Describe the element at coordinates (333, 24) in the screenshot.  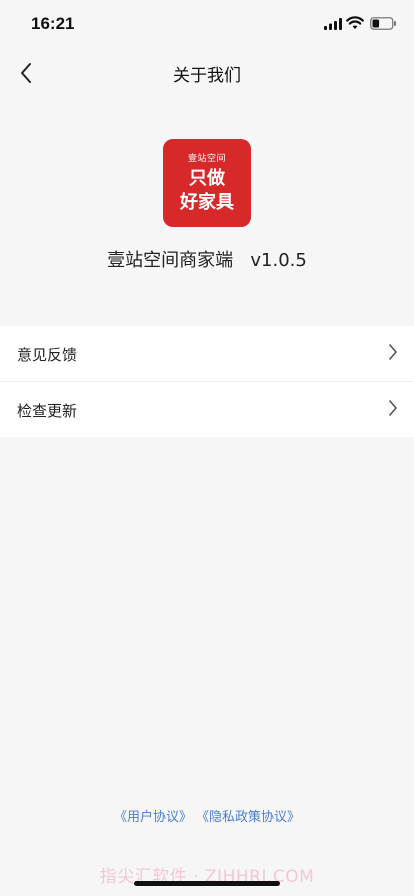
I see `signal-icon` at that location.